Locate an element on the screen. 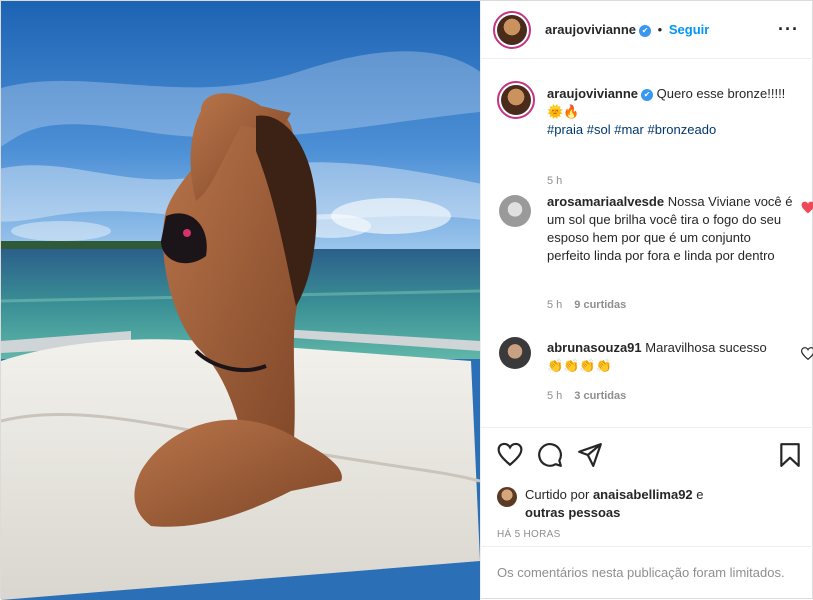  hashtag-sol: #sol is located at coordinates (599, 129).